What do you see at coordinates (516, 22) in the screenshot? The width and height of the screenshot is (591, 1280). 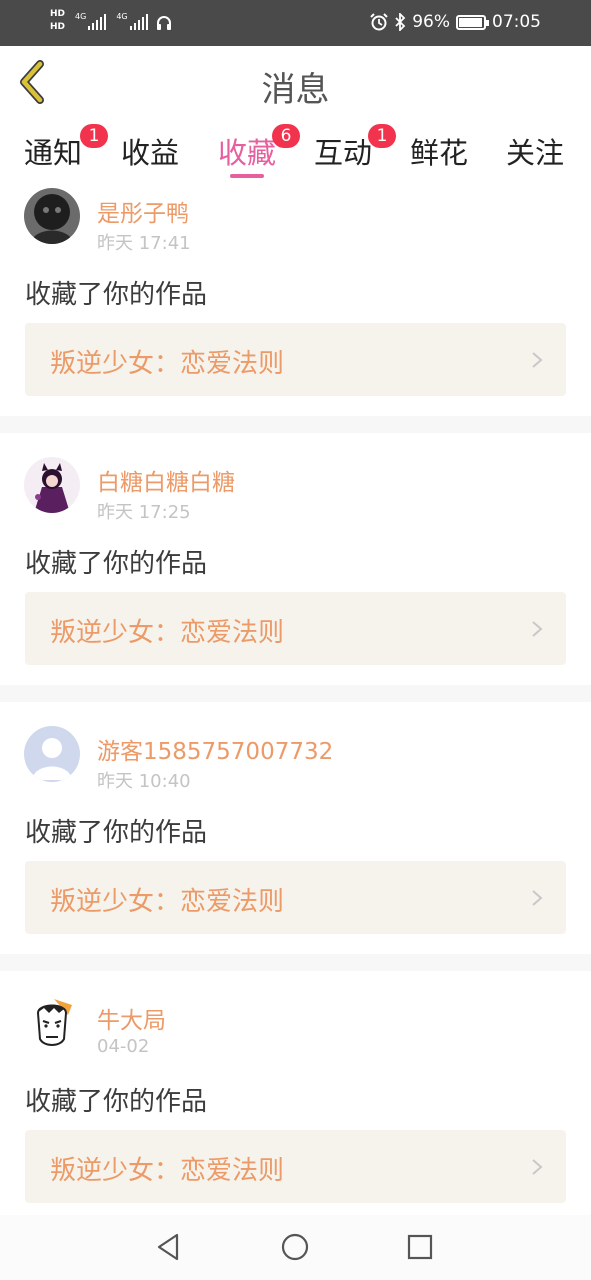 I see `clock: 07:05` at bounding box center [516, 22].